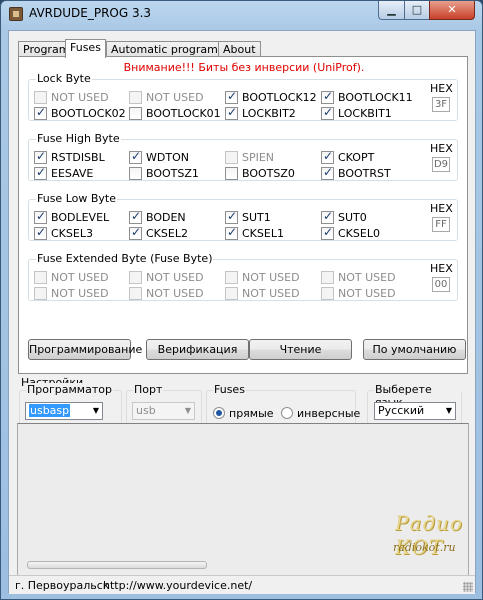 The height and width of the screenshot is (600, 483). Describe the element at coordinates (157, 216) in the screenshot. I see `checkbox-boden: BODEN` at that location.